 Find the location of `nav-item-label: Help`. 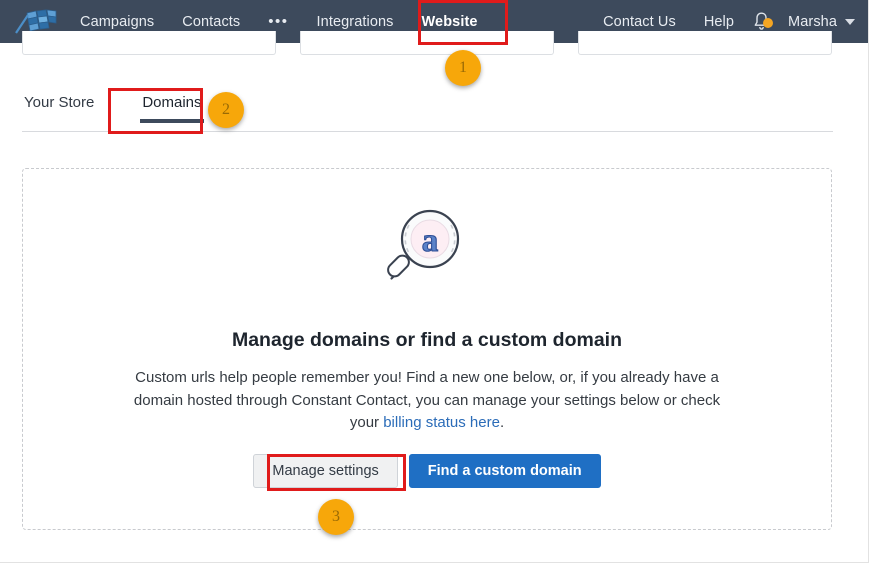

nav-item-label: Help is located at coordinates (719, 21).